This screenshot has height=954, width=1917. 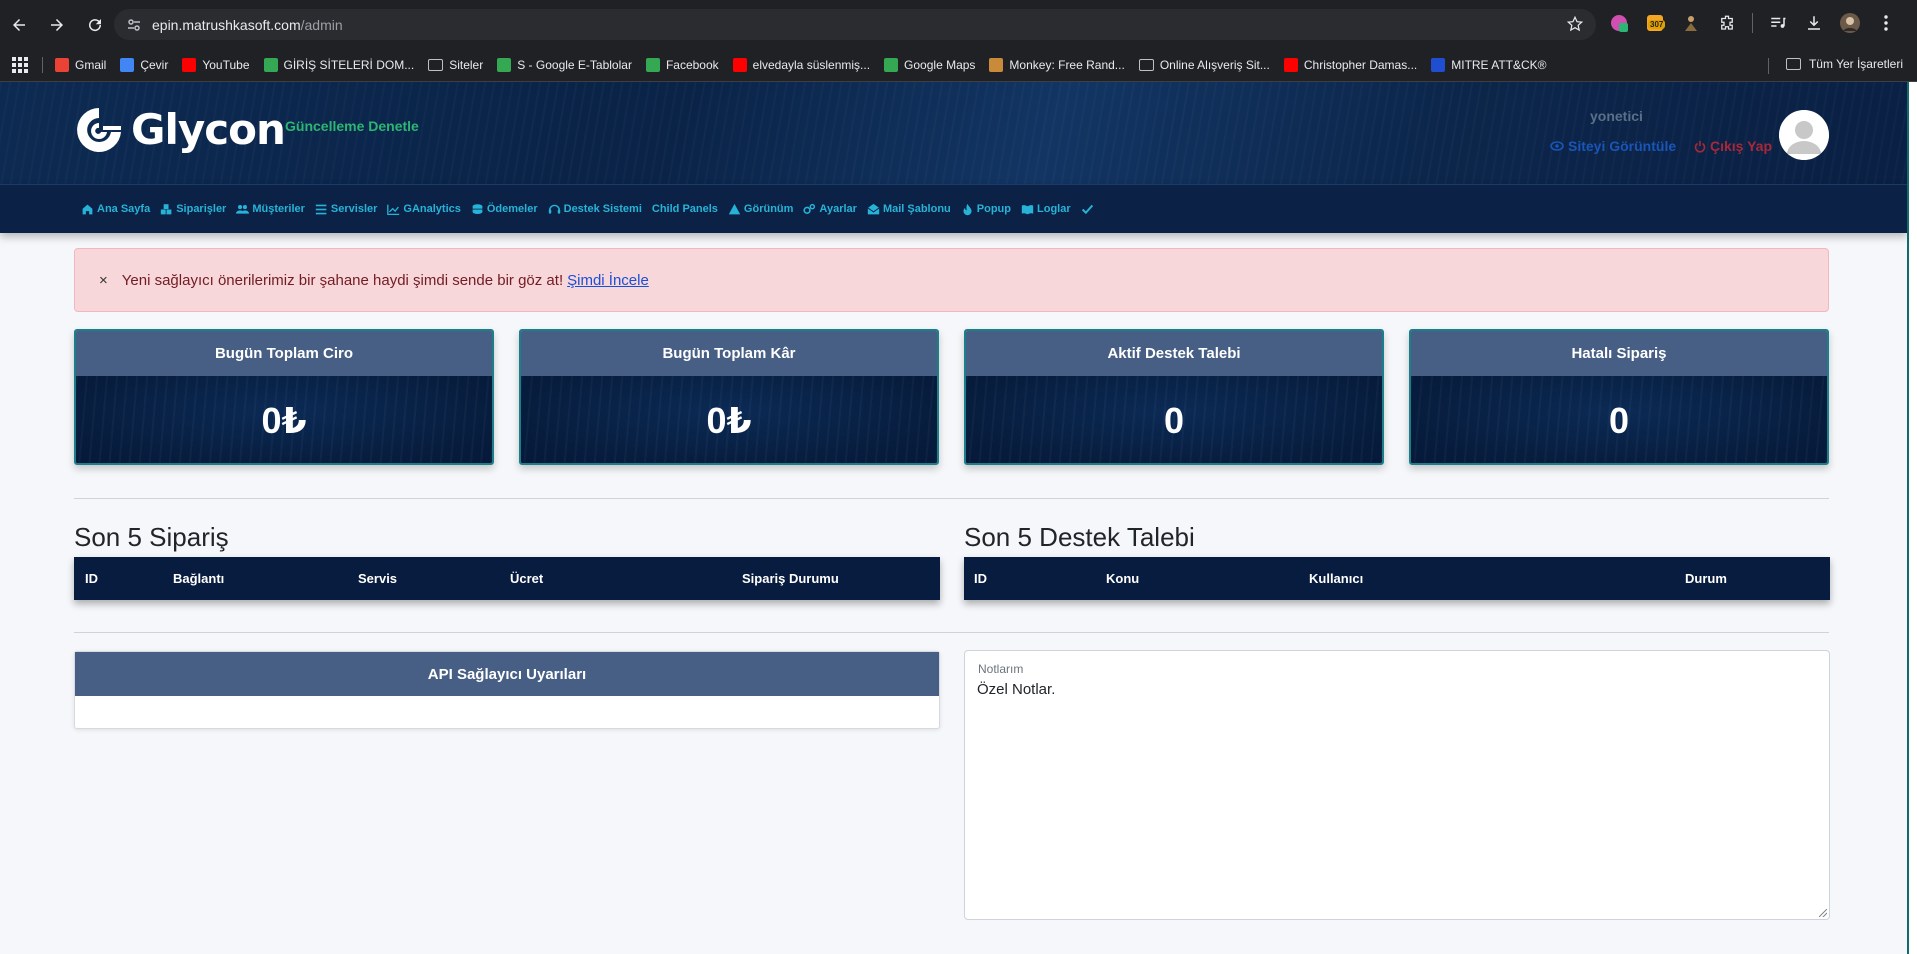 What do you see at coordinates (1727, 23) in the screenshot?
I see `puzzle-extensions-icon` at bounding box center [1727, 23].